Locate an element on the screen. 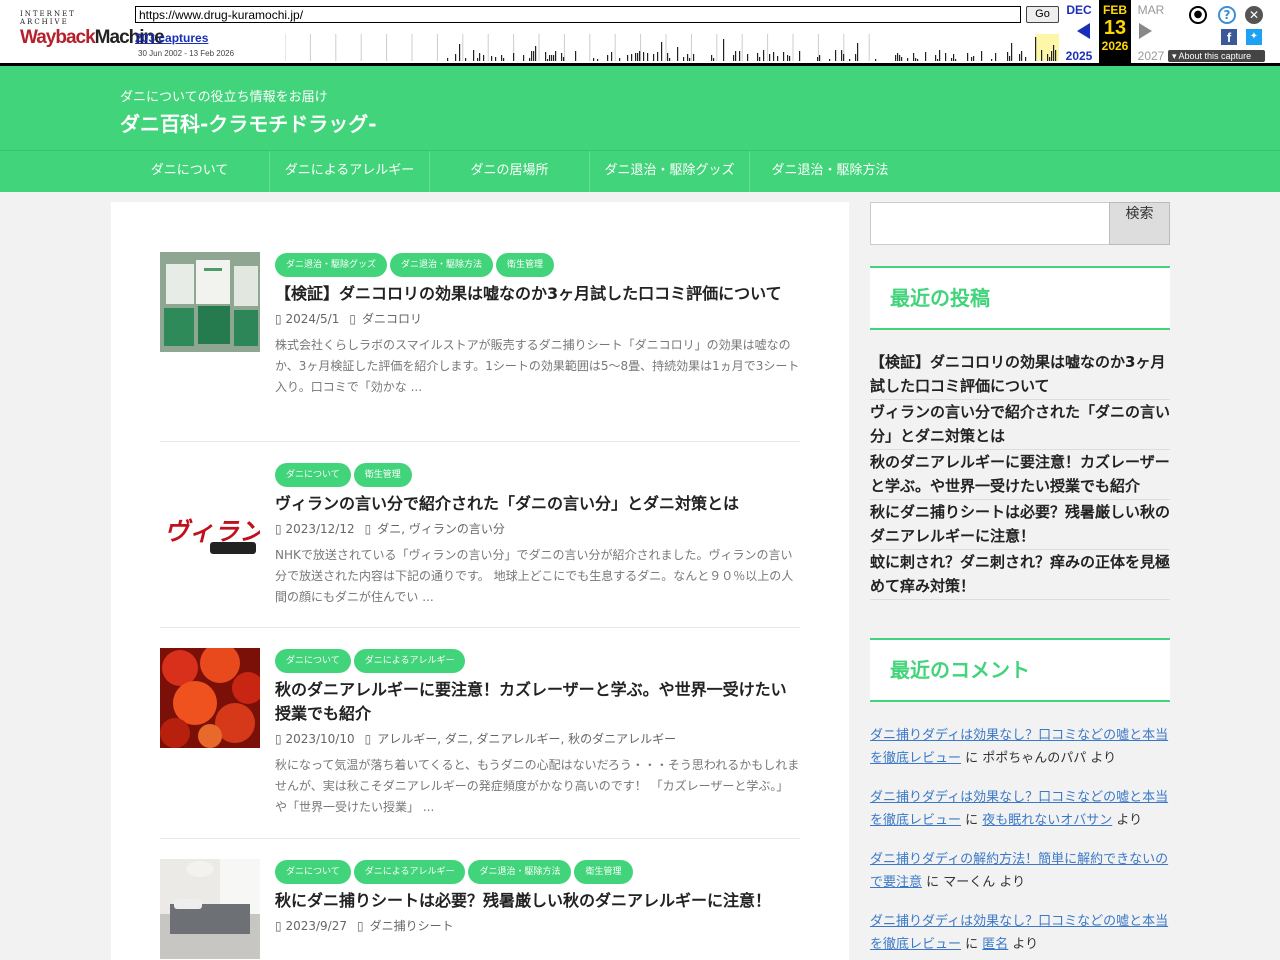  post-title: 秋にダニ捕りシートは必要？残暑厳しい秋のダニアレルギーに注意！ is located at coordinates (537, 901).